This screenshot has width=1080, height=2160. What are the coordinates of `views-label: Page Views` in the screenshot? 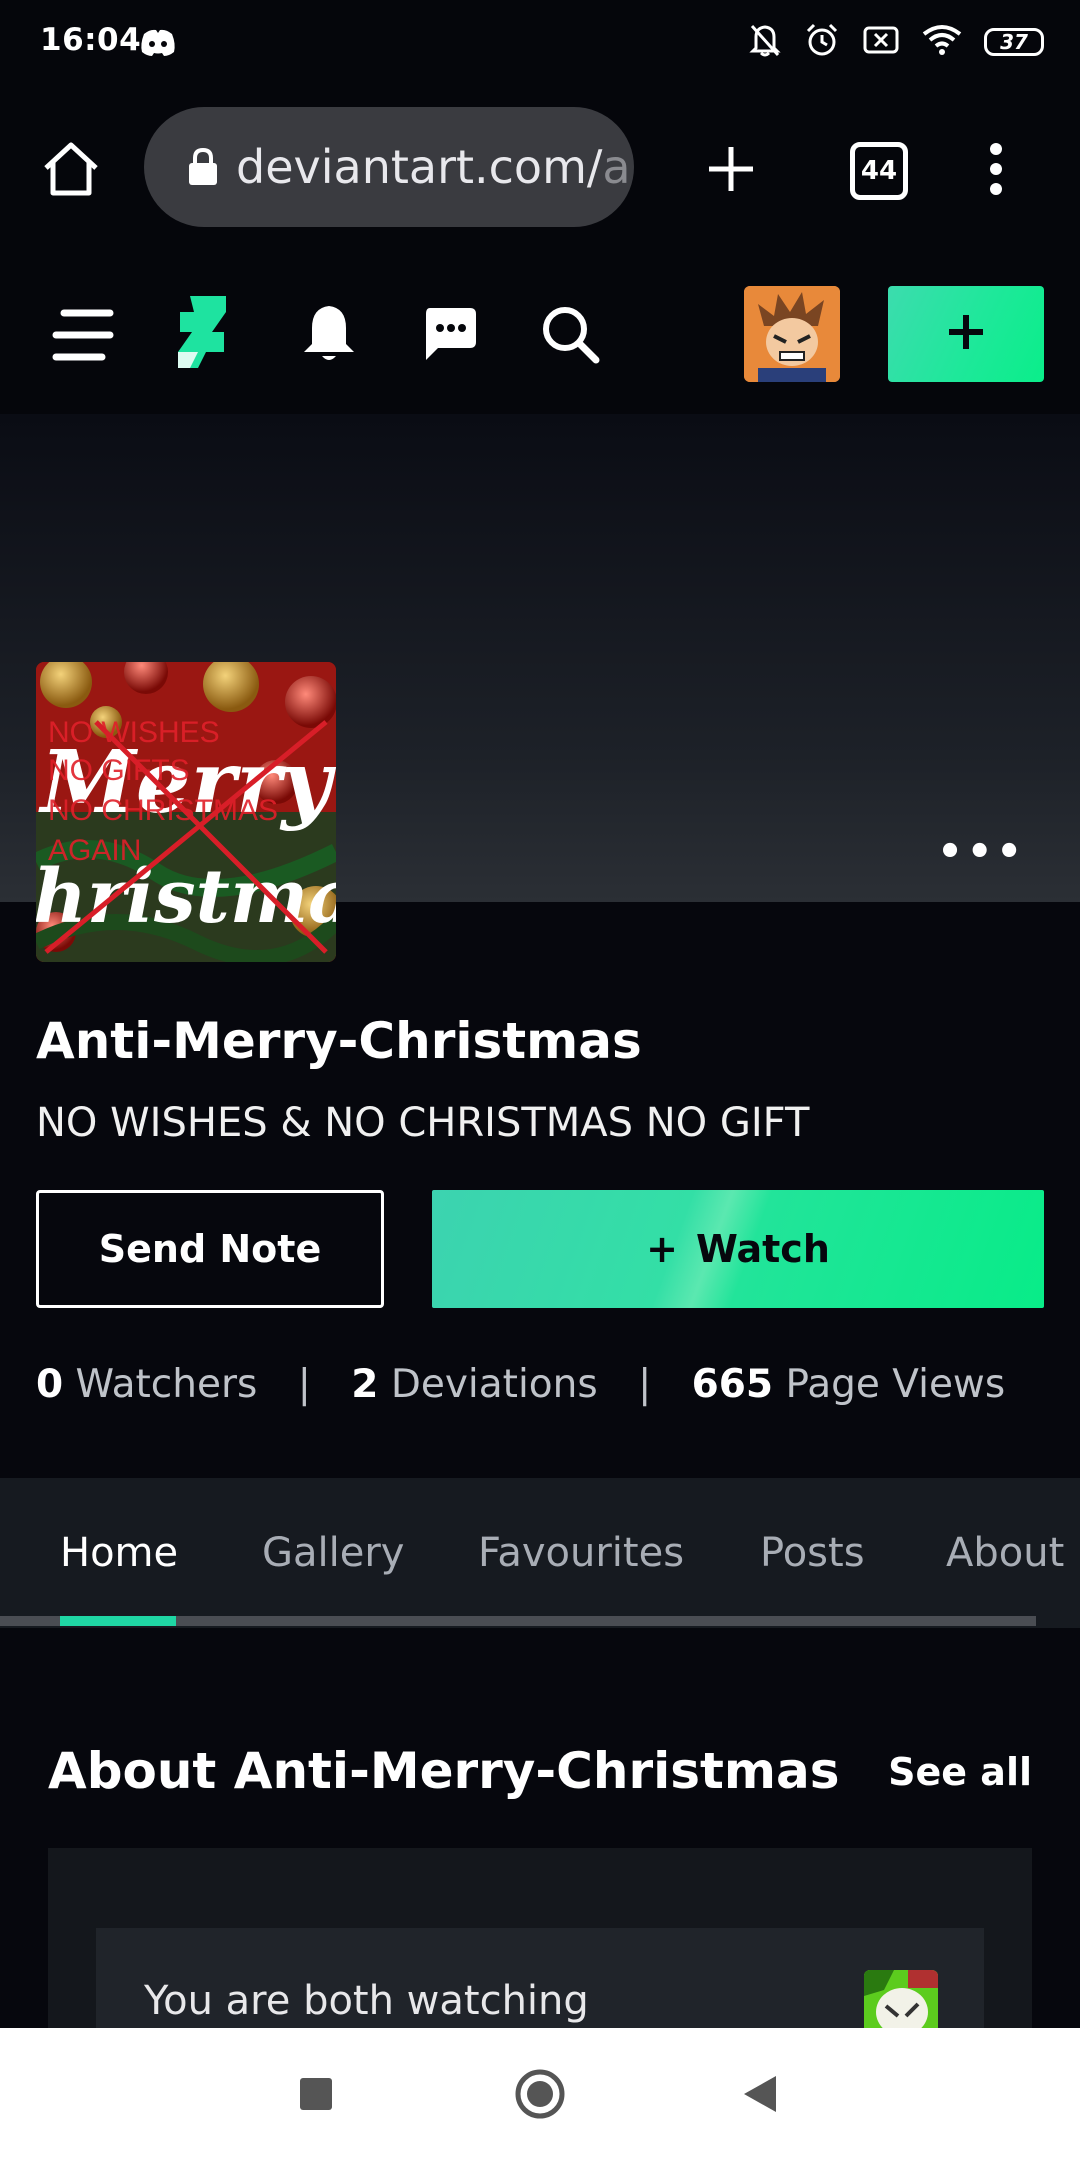 It's located at (895, 1384).